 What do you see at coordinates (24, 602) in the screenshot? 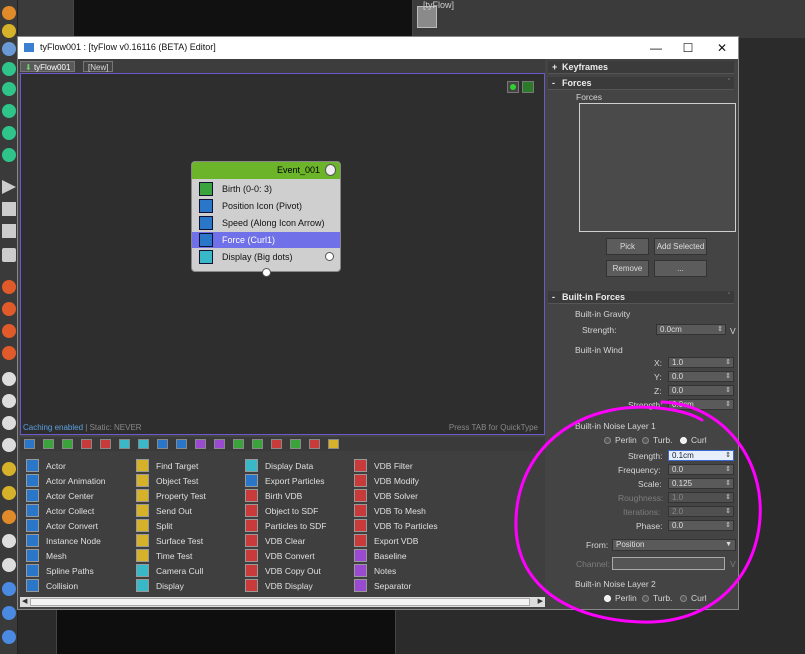
I see `scroll-left-icon: ◀` at bounding box center [24, 602].